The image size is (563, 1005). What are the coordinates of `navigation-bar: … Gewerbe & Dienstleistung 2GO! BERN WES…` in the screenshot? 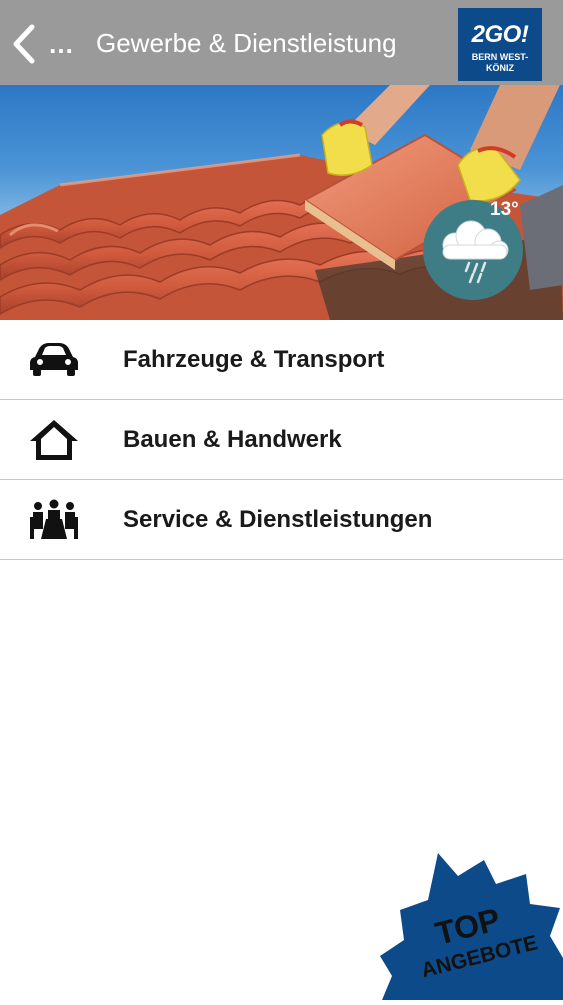 It's located at (281, 42).